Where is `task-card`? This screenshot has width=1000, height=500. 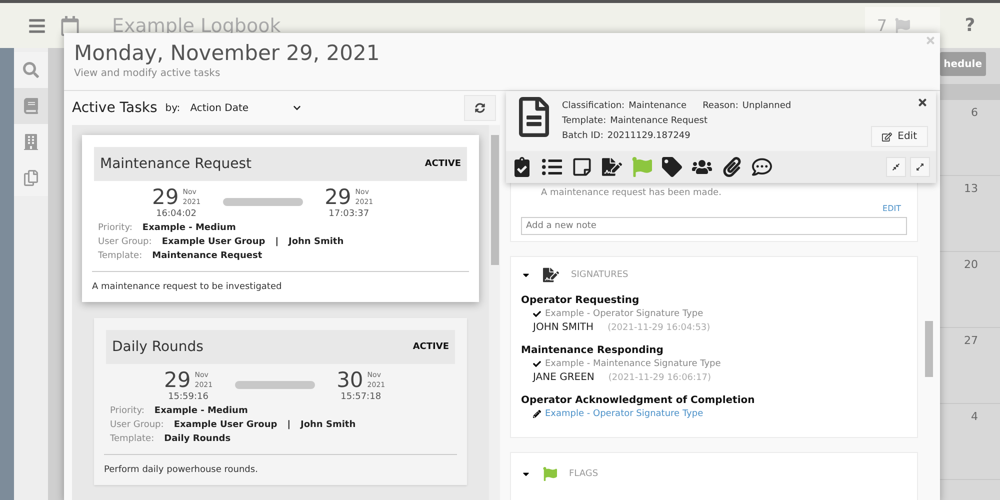 task-card is located at coordinates (280, 218).